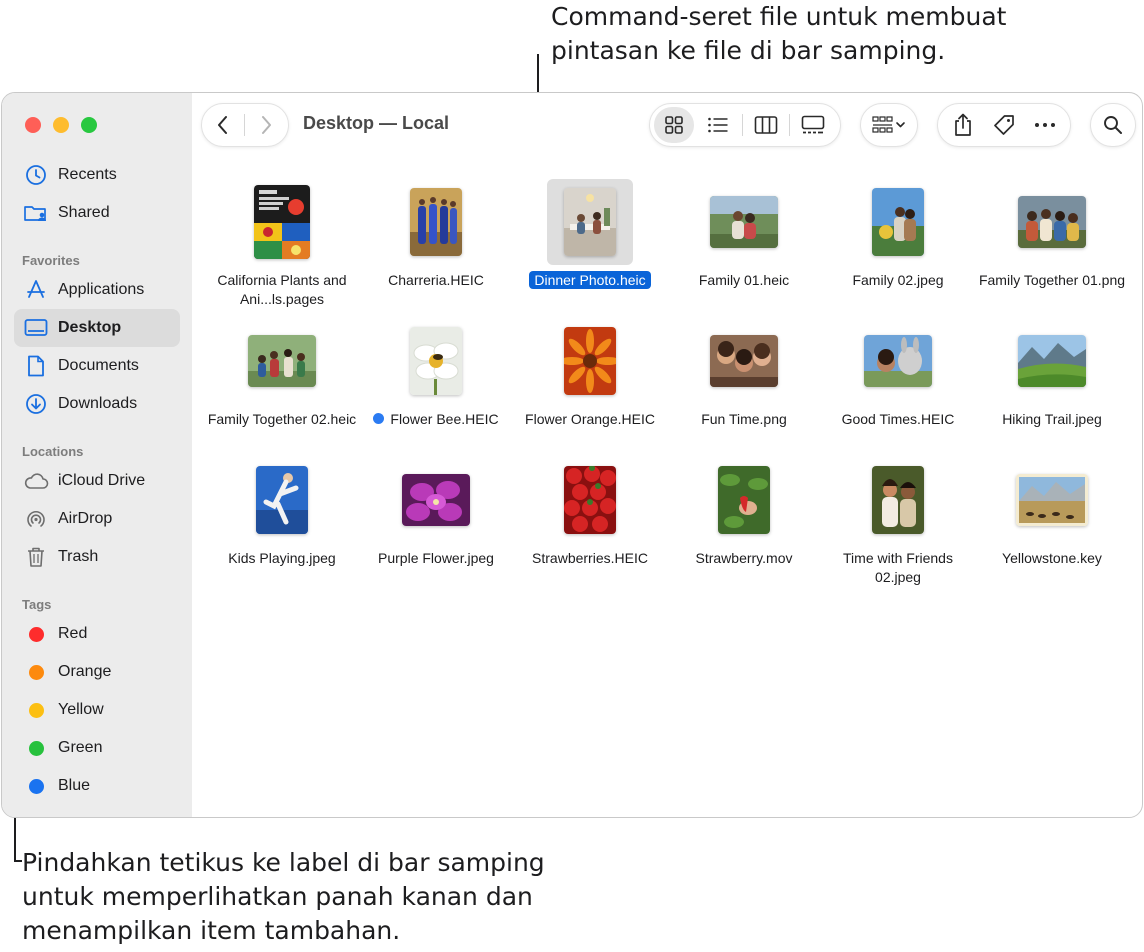 Image resolution: width=1144 pixels, height=952 pixels. Describe the element at coordinates (85, 518) in the screenshot. I see `sidebar-item-label: AirDrop` at that location.